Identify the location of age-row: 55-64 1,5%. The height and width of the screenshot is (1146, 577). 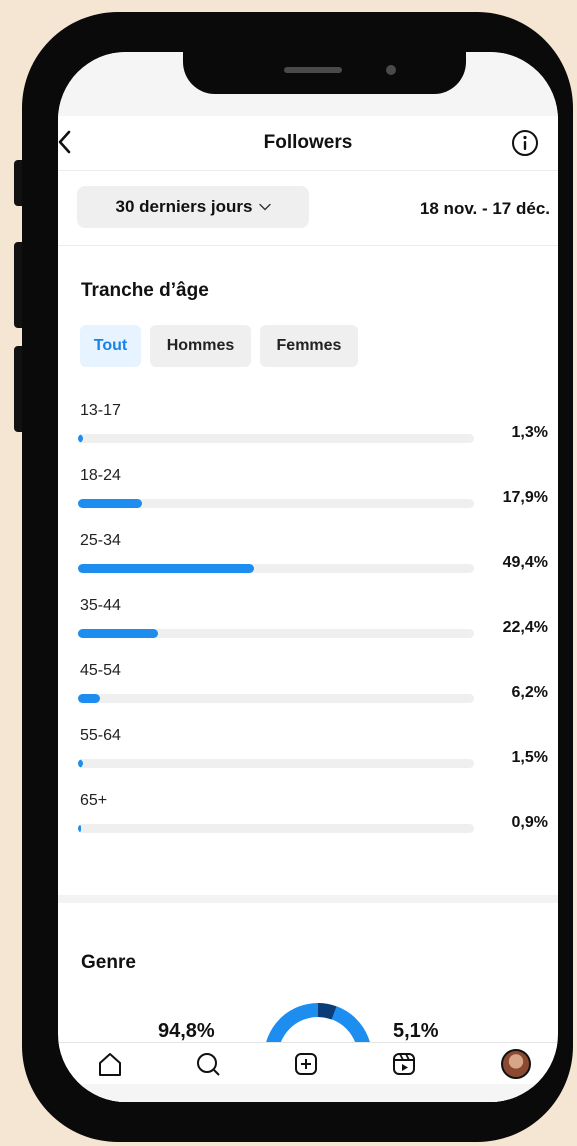
(308, 757).